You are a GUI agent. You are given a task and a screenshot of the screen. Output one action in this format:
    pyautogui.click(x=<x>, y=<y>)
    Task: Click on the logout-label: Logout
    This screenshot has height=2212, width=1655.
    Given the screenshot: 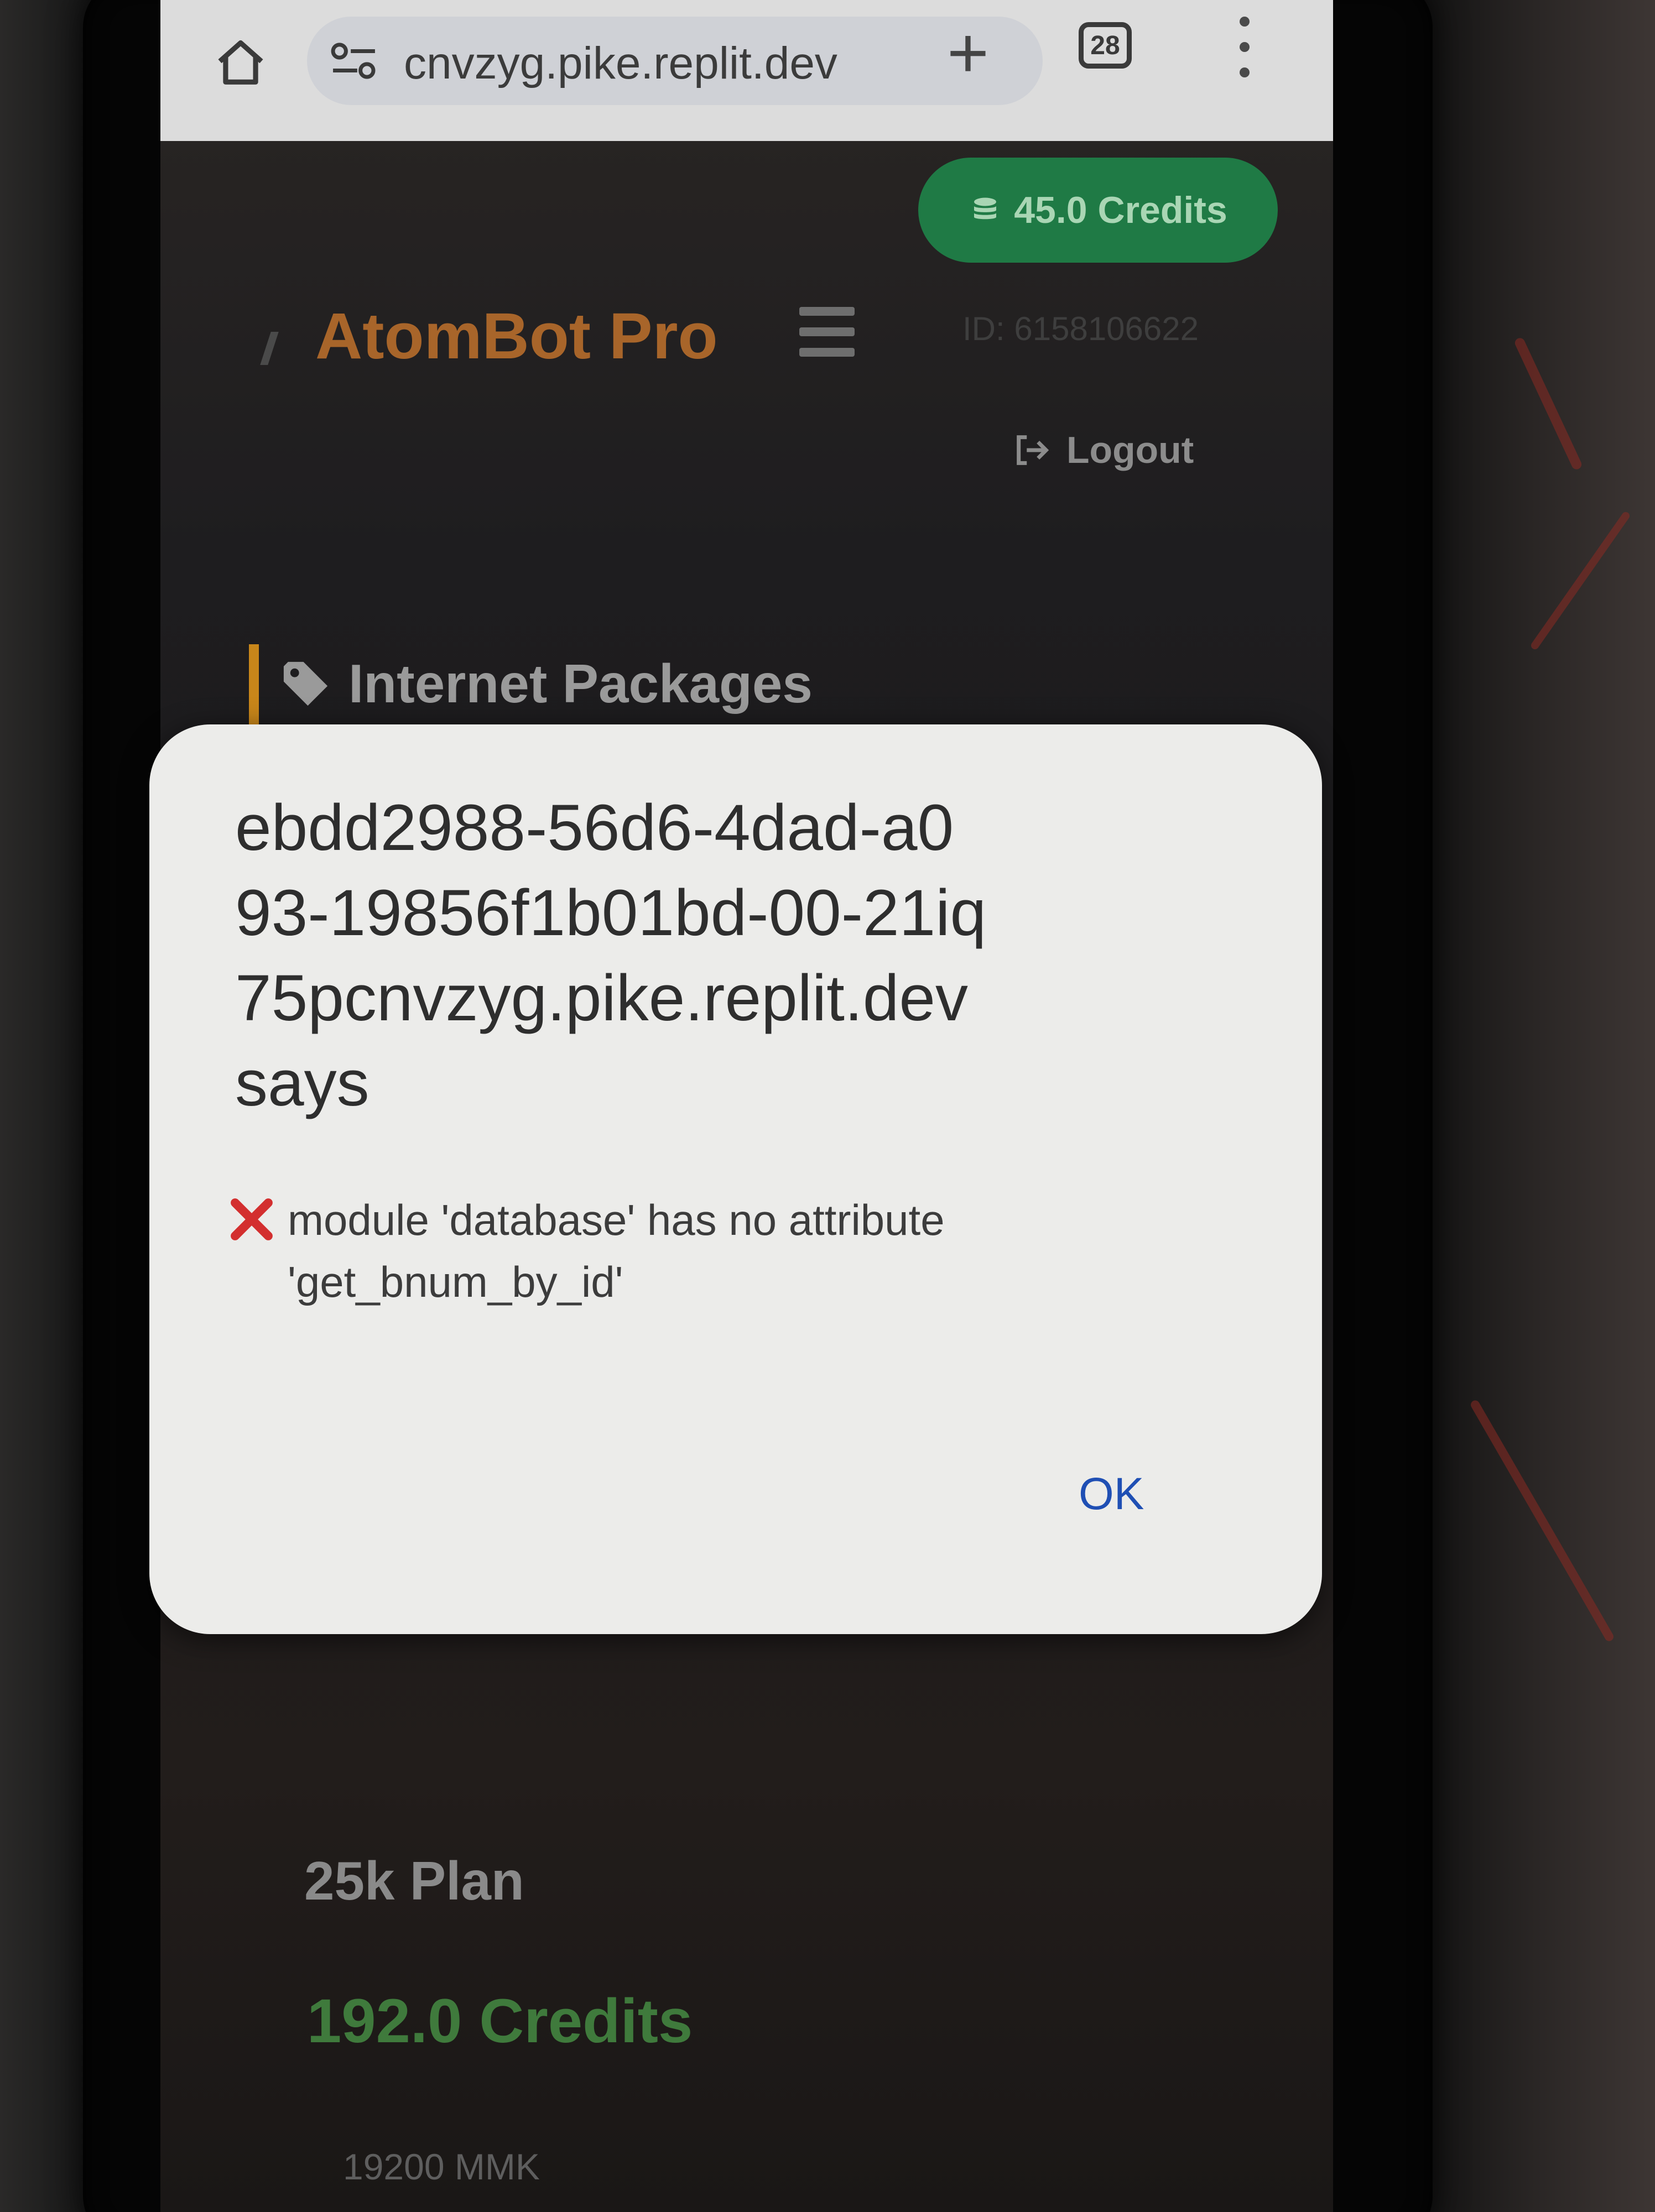 What is the action you would take?
    pyautogui.click(x=1130, y=450)
    